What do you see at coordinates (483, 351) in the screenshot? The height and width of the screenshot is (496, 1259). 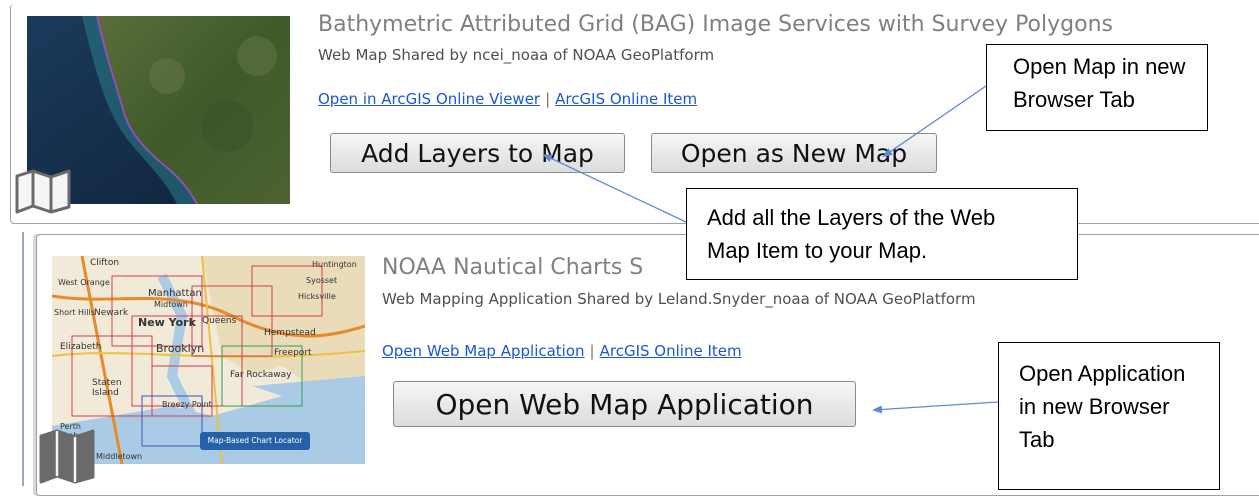 I see `open-web-map-application-link: Open Web Map Application` at bounding box center [483, 351].